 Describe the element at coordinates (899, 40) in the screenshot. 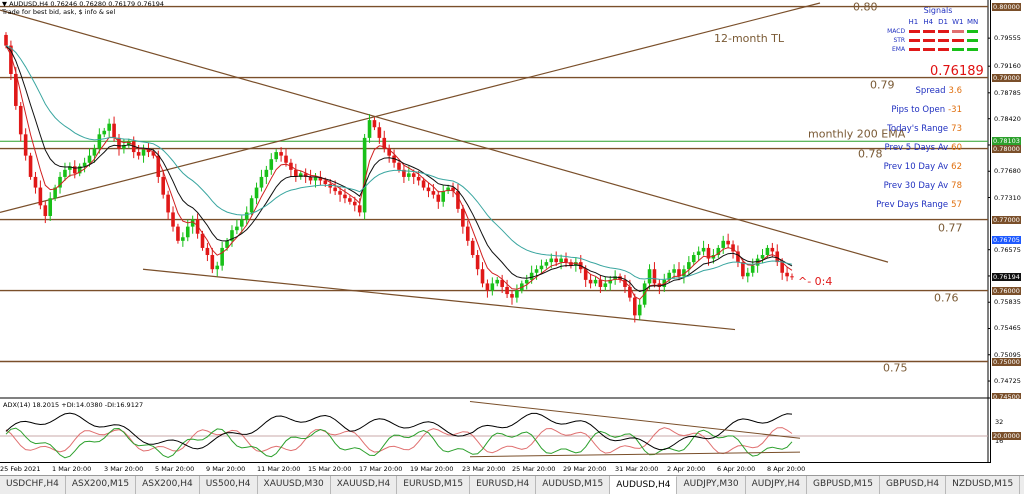

I see `signal-row-label: STR` at that location.